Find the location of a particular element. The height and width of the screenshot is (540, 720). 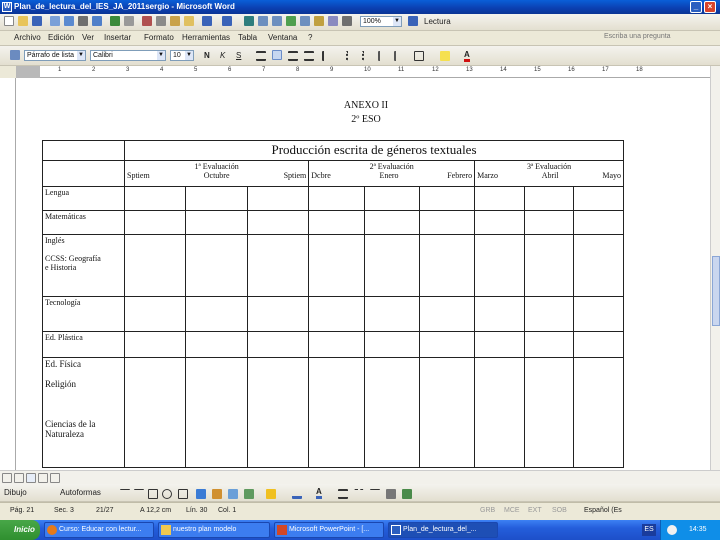

new-document-icon is located at coordinates (9, 21).